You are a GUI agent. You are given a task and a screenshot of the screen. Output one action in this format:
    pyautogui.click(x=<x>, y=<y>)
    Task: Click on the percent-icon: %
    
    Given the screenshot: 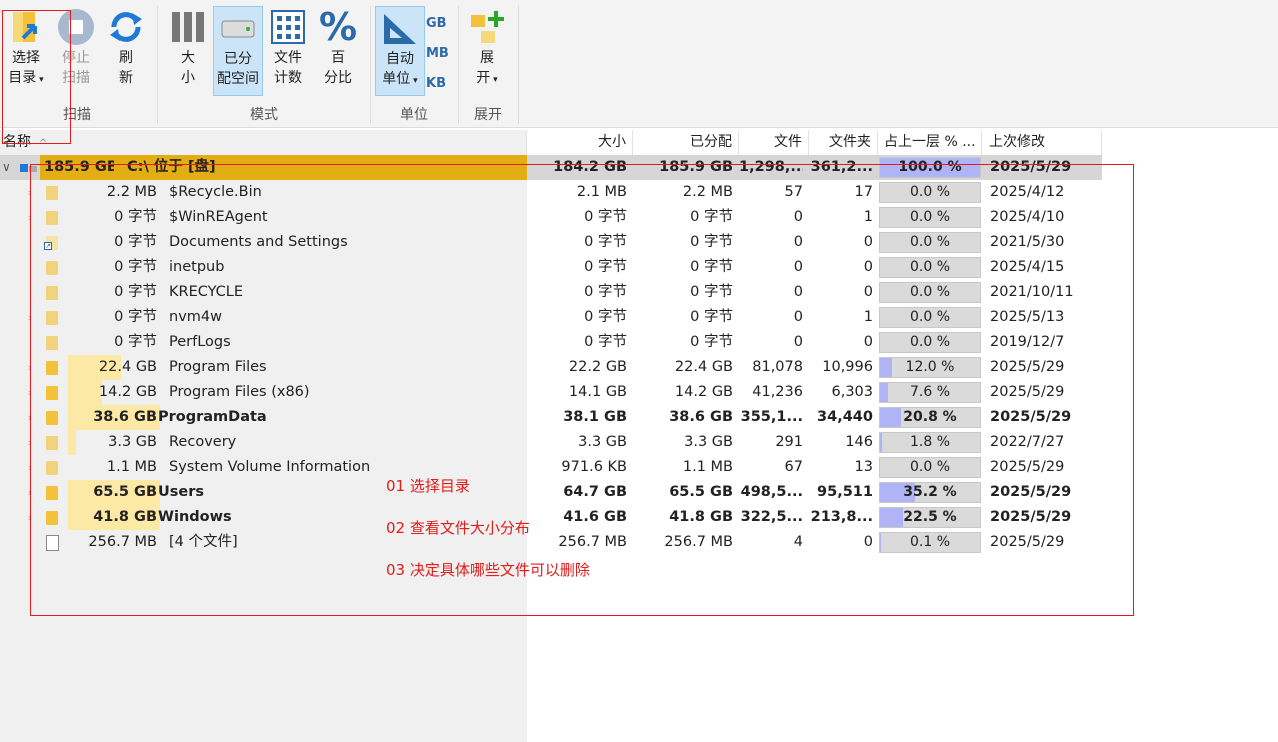 What is the action you would take?
    pyautogui.click(x=338, y=27)
    